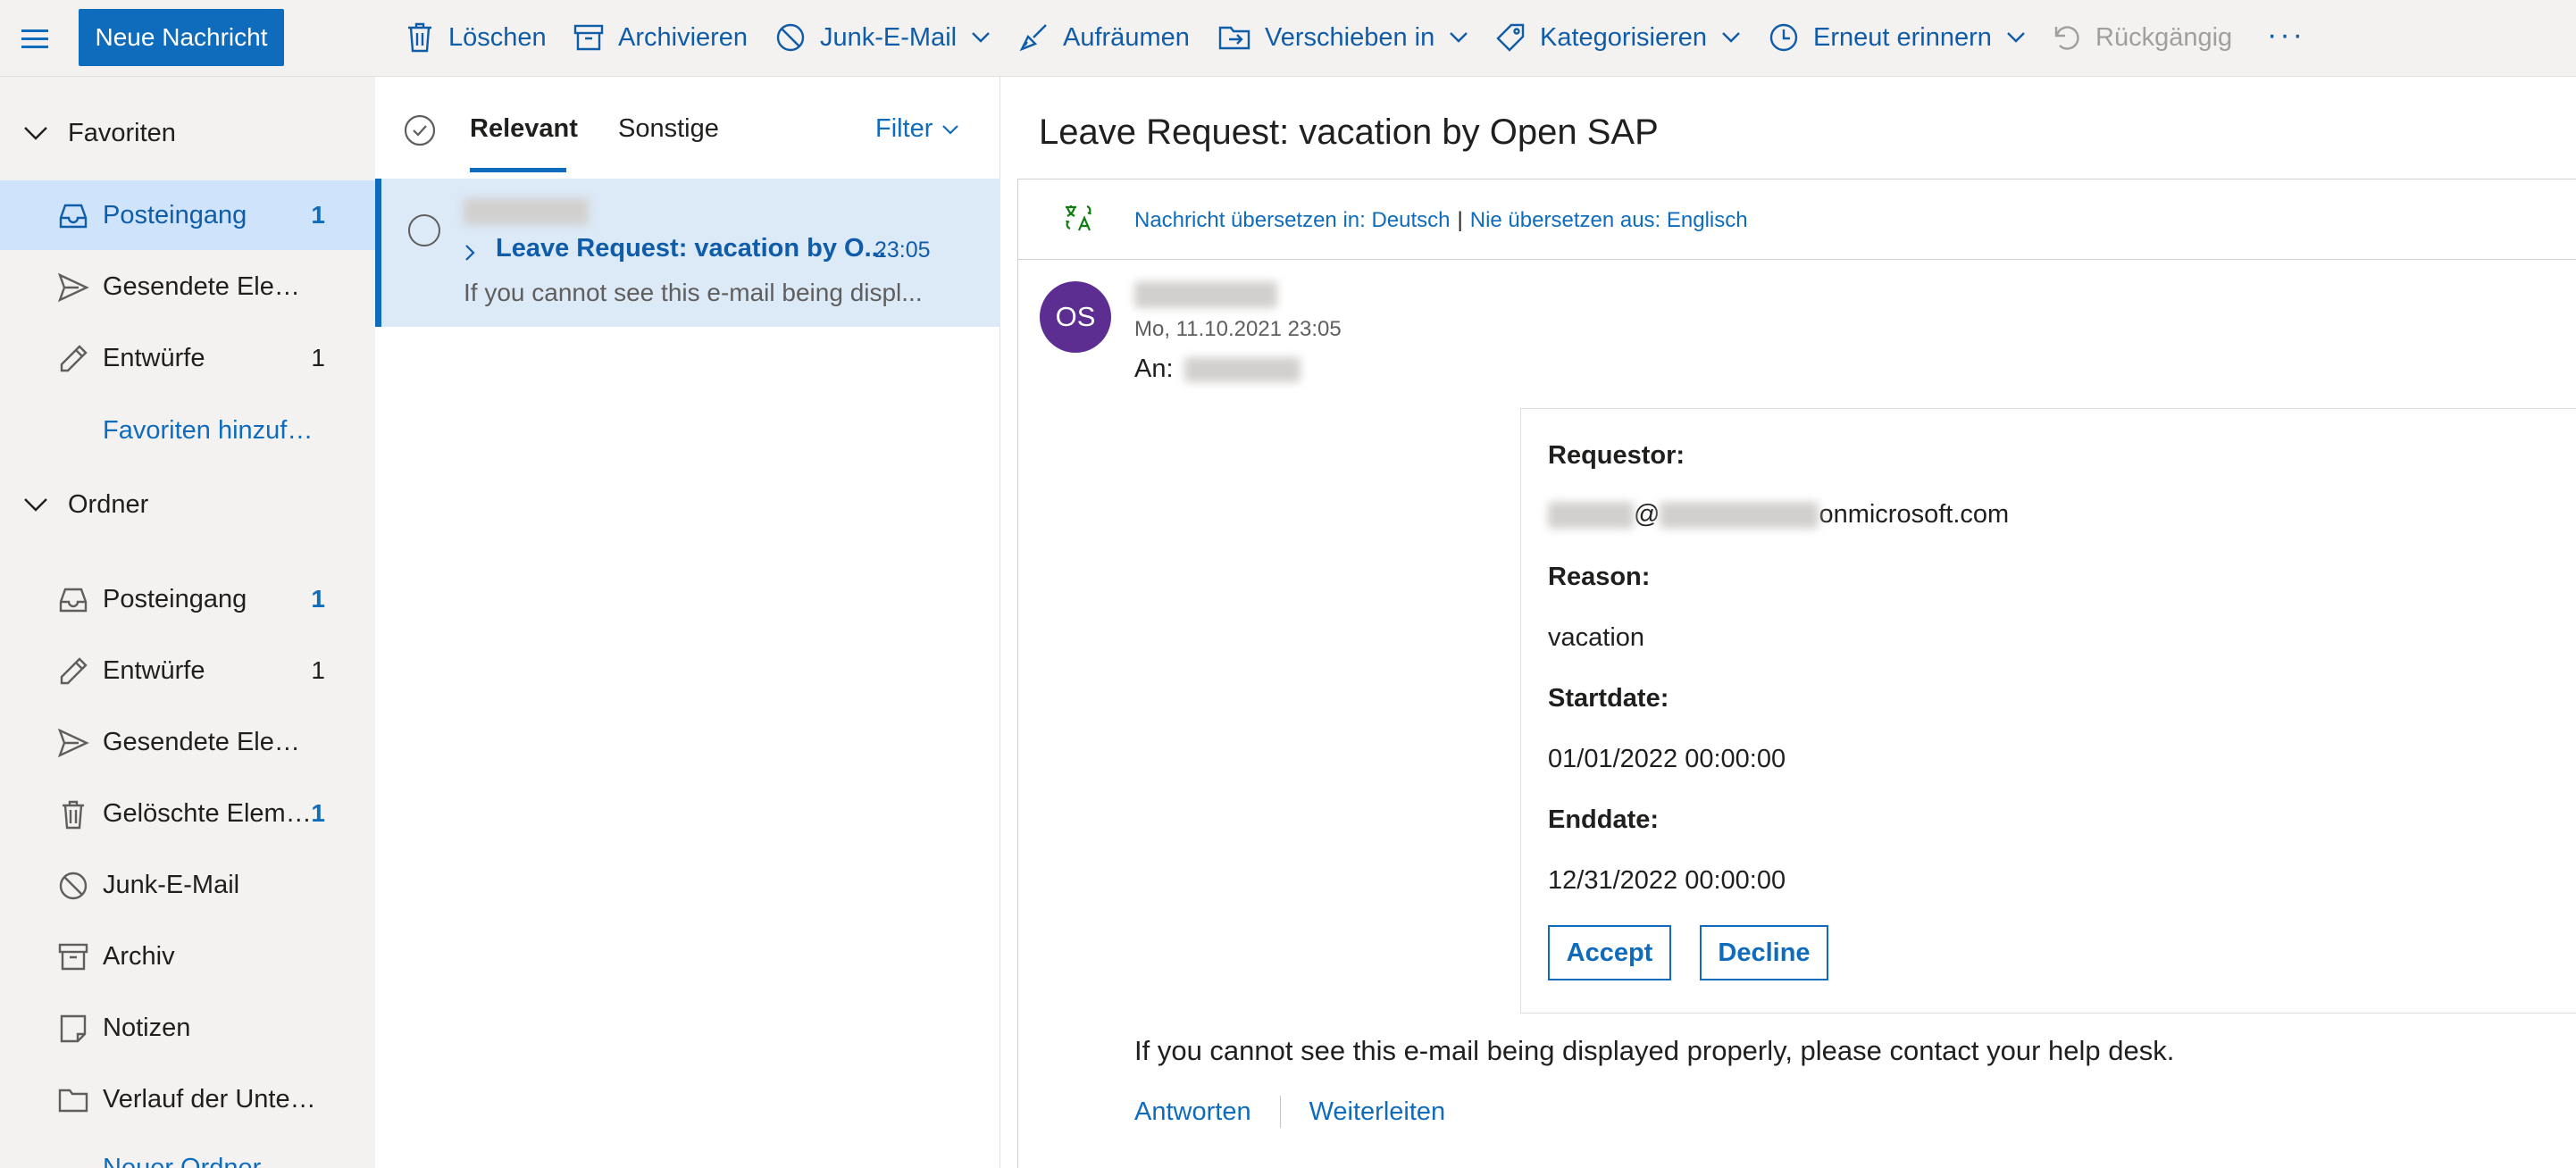 The image size is (2576, 1168). What do you see at coordinates (2286, 35) in the screenshot?
I see `more-options-icon: ···` at bounding box center [2286, 35].